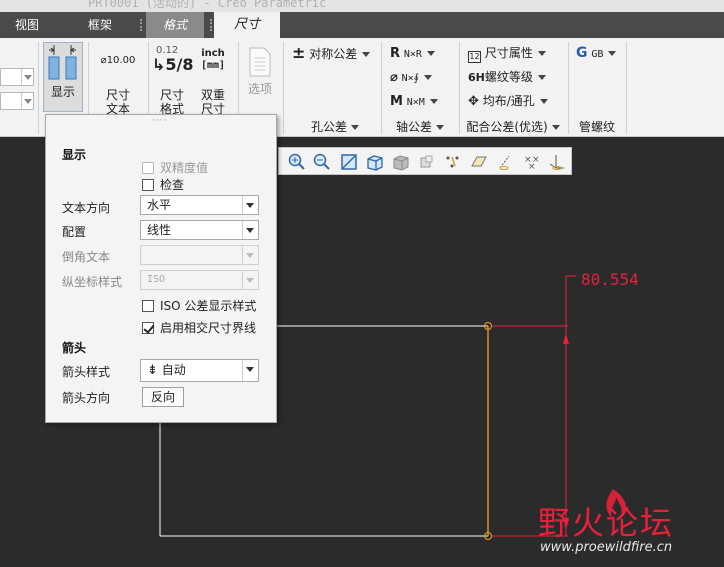 The width and height of the screenshot is (724, 567). What do you see at coordinates (27, 25) in the screenshot?
I see `tab-view: 视图` at bounding box center [27, 25].